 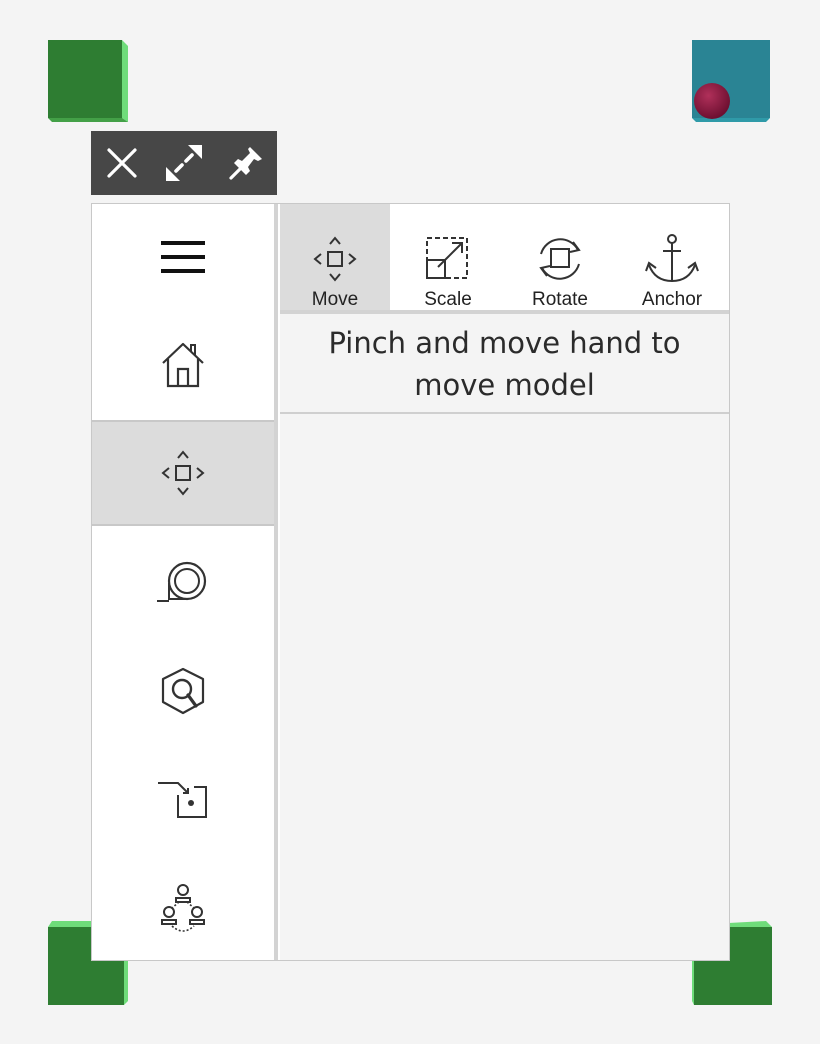 I want to click on tool-tabs: Move Scale Rotate Anchor, so click(x=504, y=259).